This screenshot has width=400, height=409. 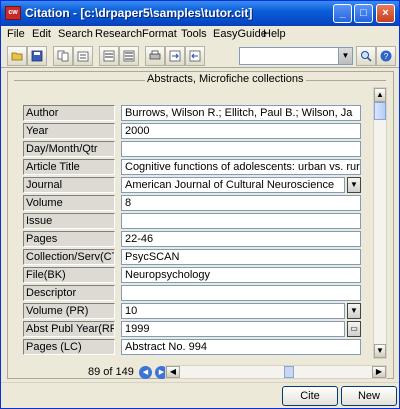 What do you see at coordinates (69, 113) in the screenshot?
I see `field-label: Author` at bounding box center [69, 113].